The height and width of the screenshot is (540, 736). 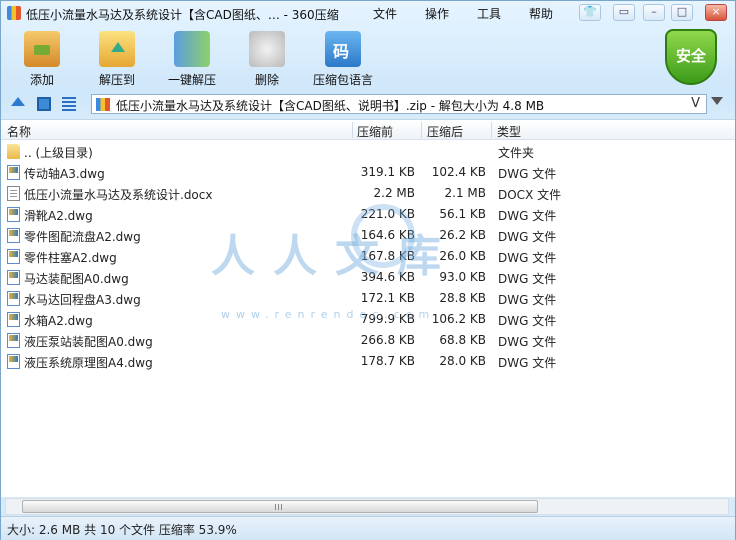 What do you see at coordinates (387, 256) in the screenshot?
I see `file-size-before: 167.8 KB` at bounding box center [387, 256].